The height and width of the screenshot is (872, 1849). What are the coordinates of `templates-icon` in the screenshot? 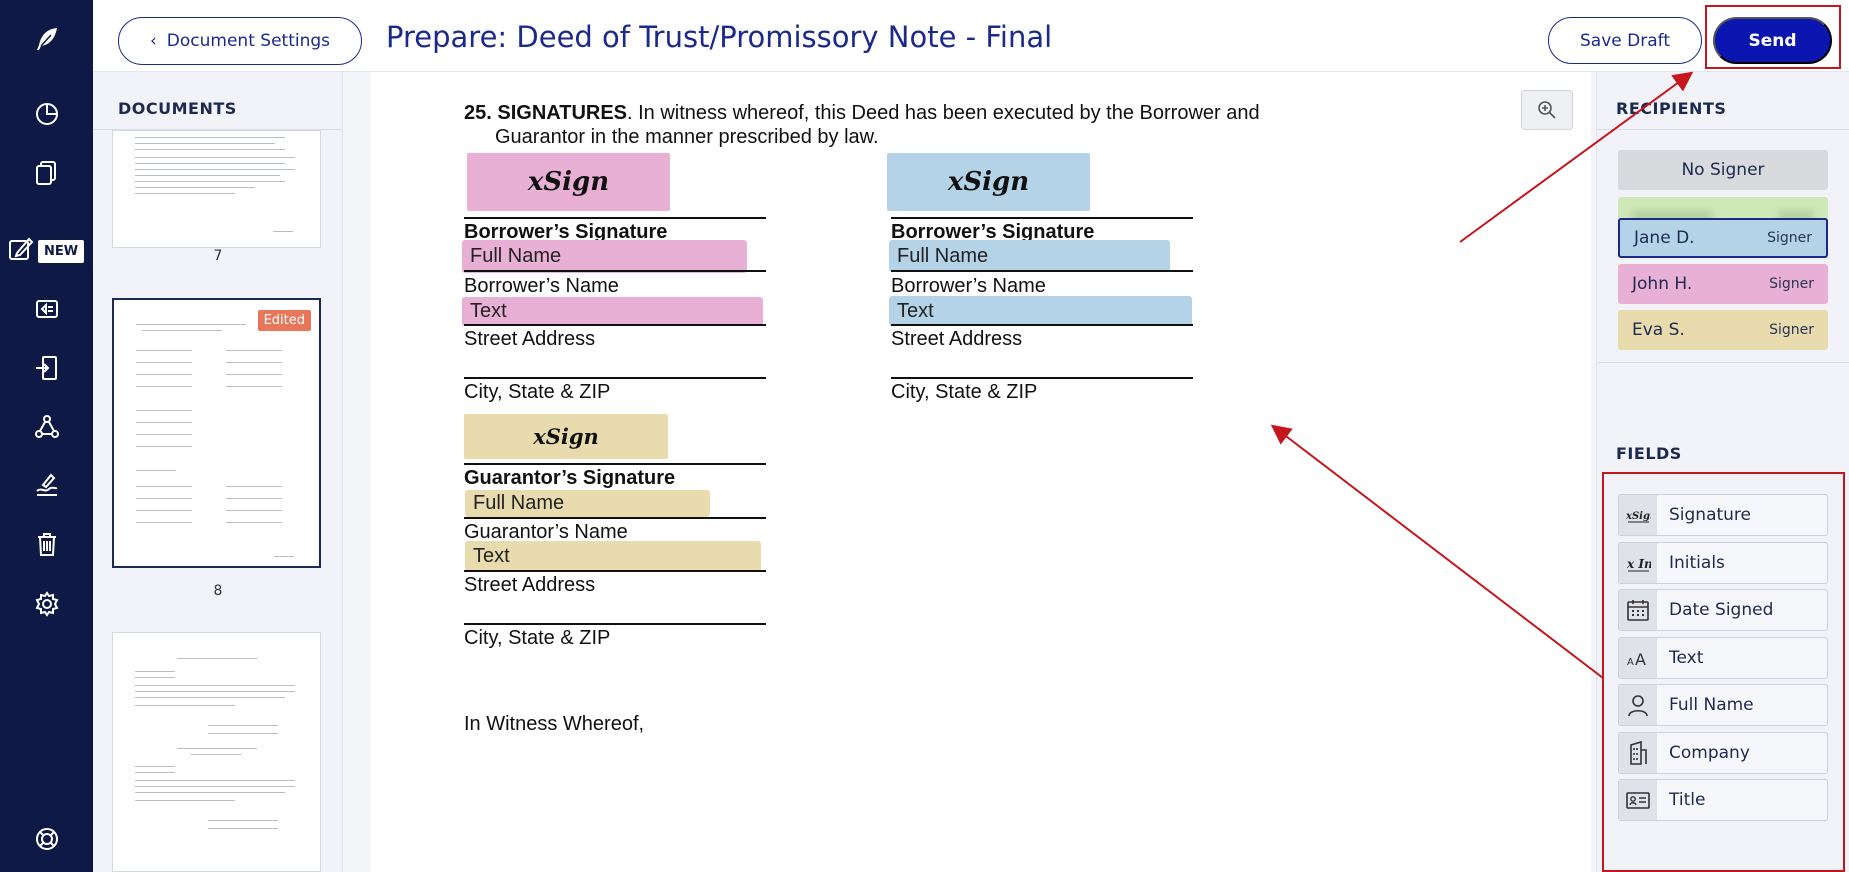 It's located at (47, 309).